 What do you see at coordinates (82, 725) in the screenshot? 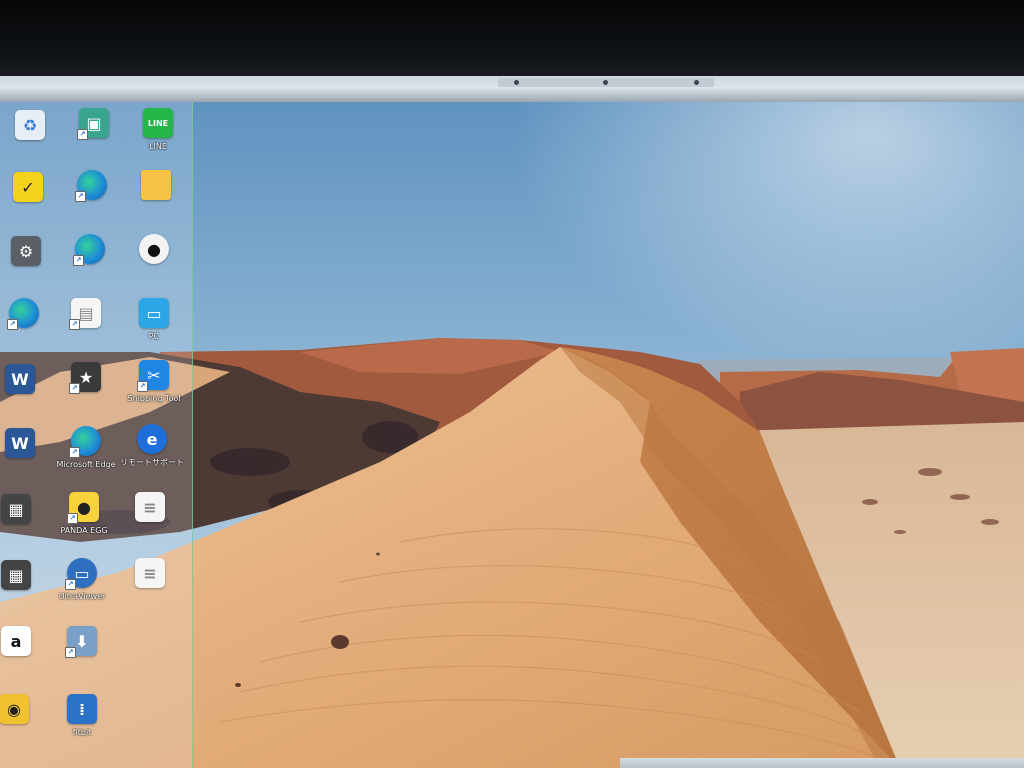
I see `desktop-icon-fitbit: ⁞ fitbit` at bounding box center [82, 725].